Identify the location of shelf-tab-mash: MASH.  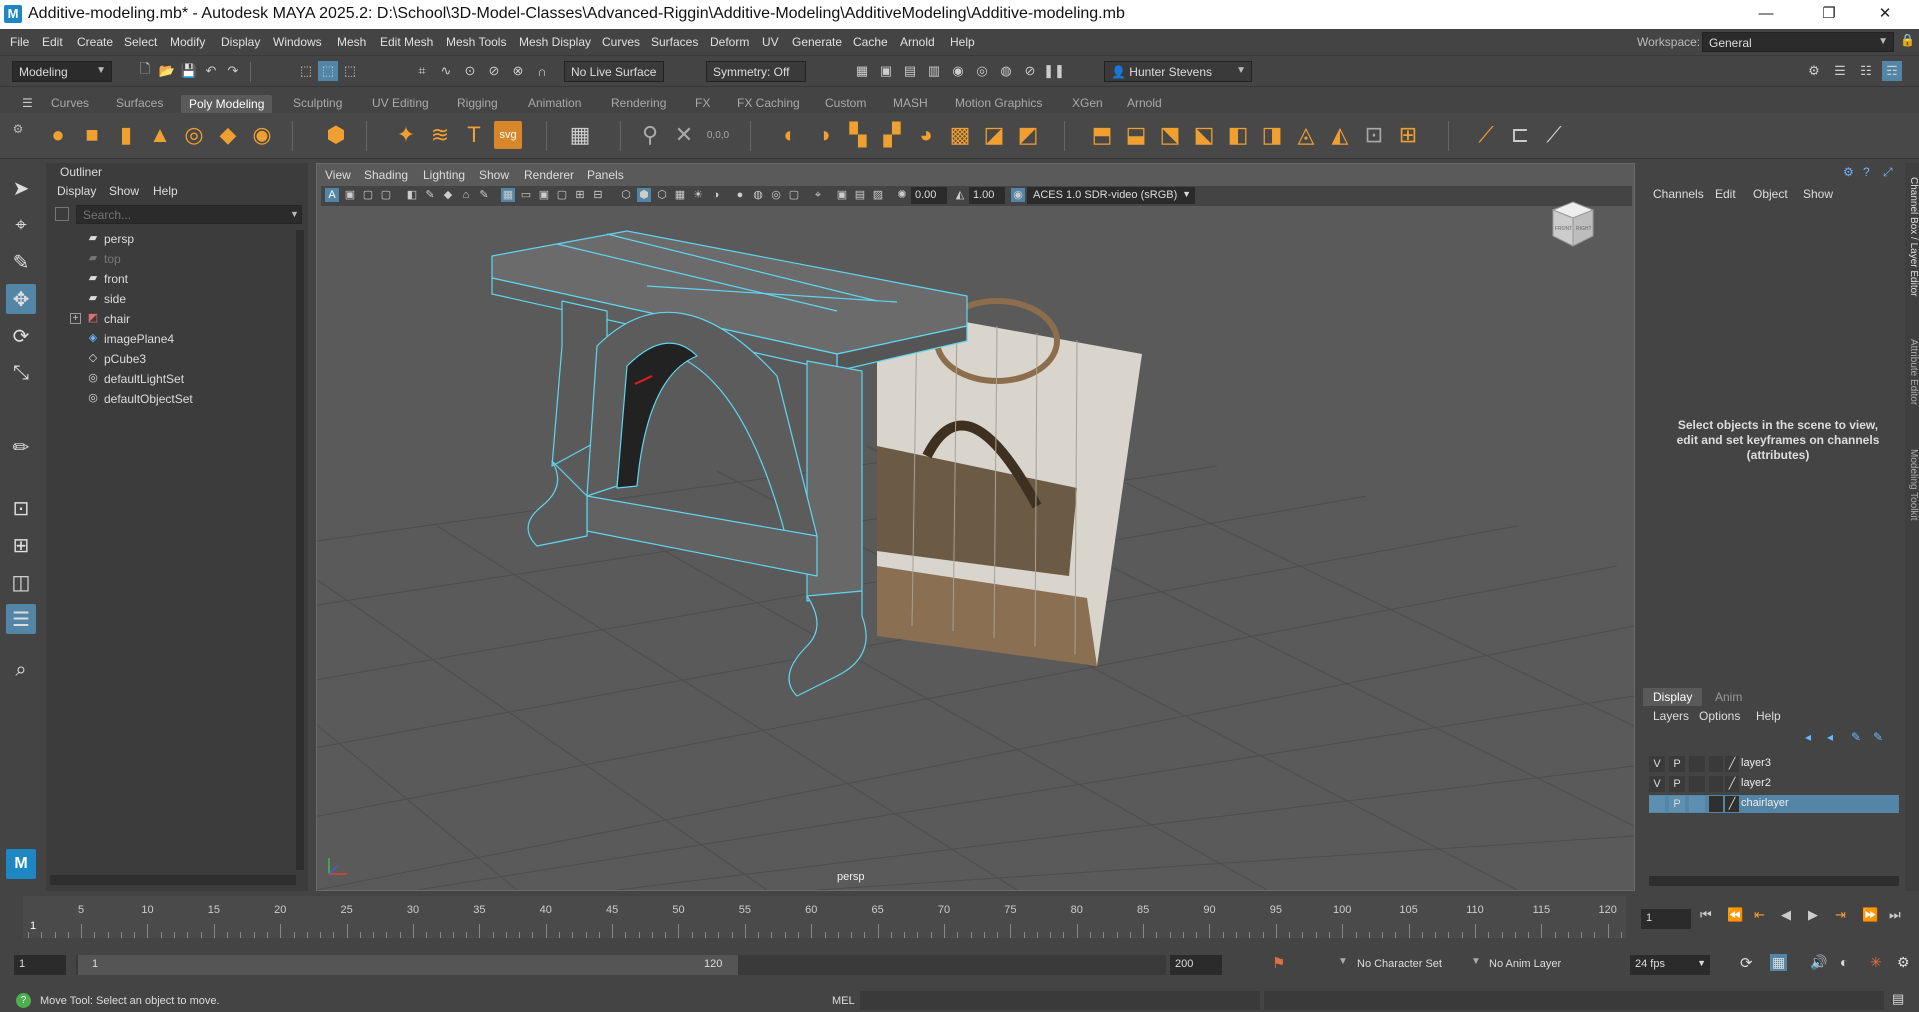
(910, 103).